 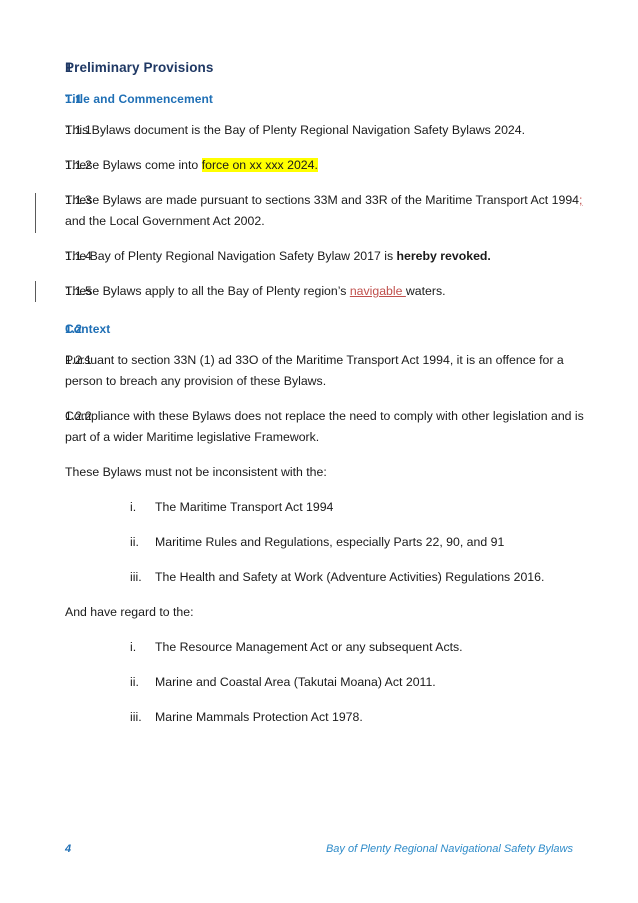 I want to click on clause-1-1-3-inserted-text: ;, so click(x=581, y=200).